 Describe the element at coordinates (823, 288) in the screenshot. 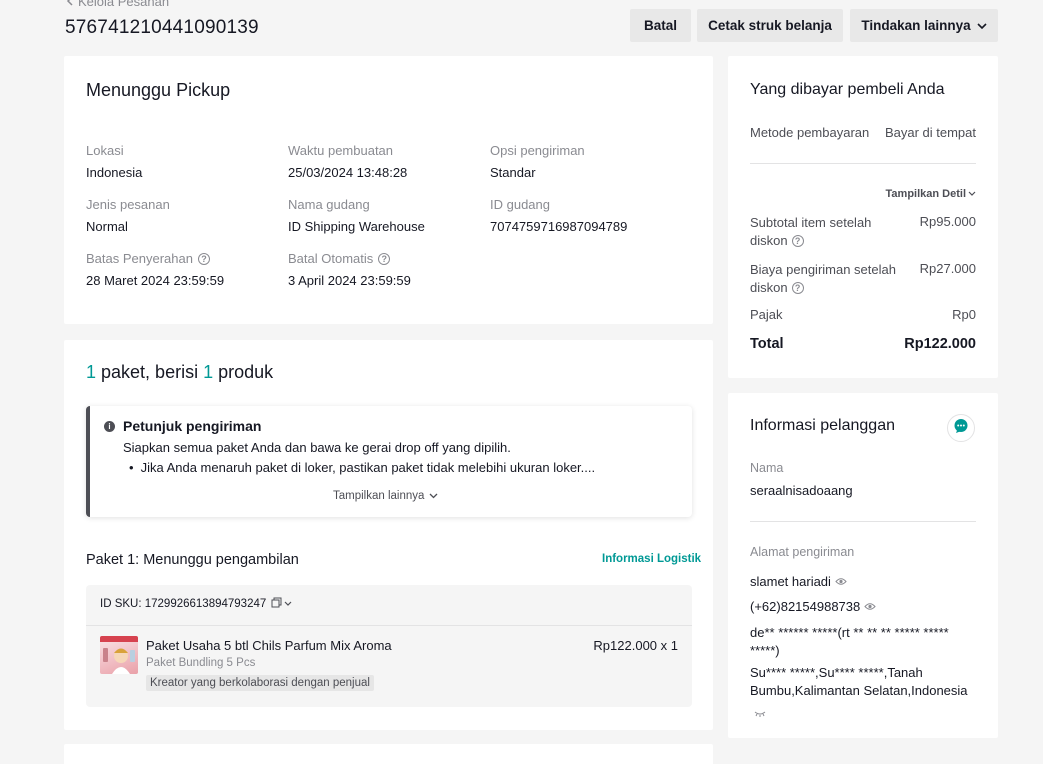

I see `shipping-fee-label-line2-row: diskon ?` at that location.